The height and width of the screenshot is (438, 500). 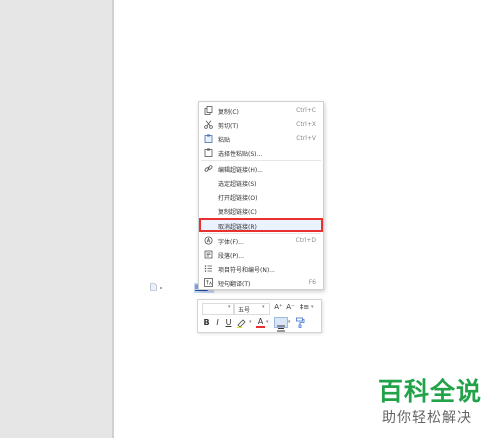 I want to click on menu-item-label: 选定超链接(S), so click(x=237, y=184).